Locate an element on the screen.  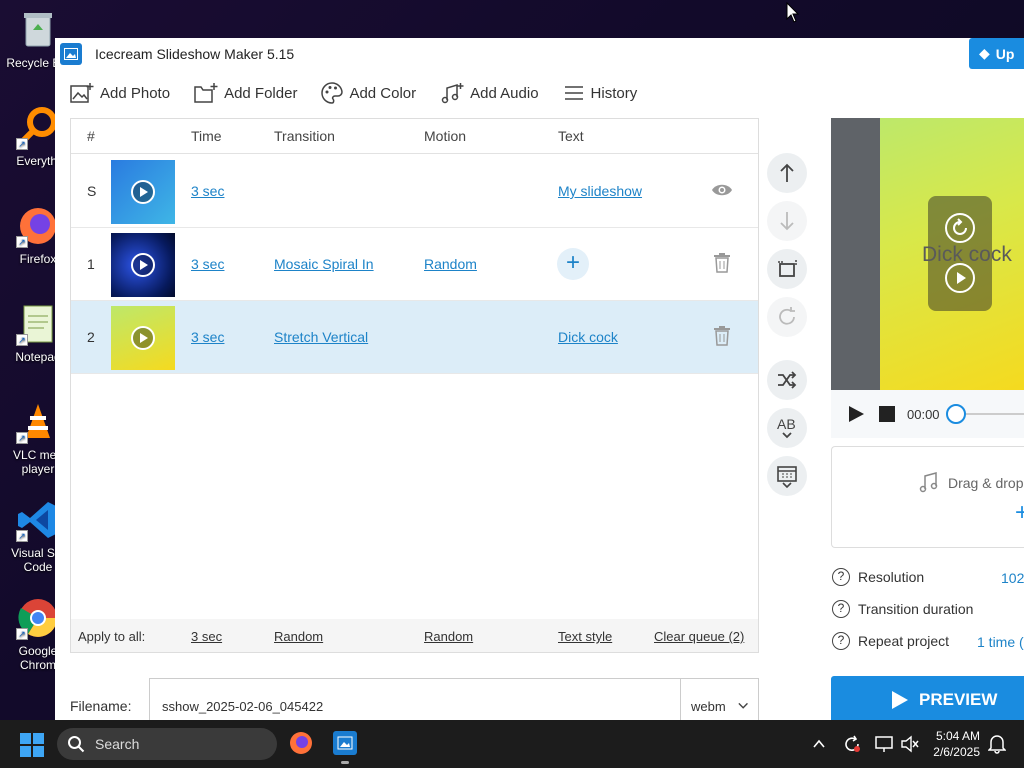
arrow-down-icon is located at coordinates (787, 221).